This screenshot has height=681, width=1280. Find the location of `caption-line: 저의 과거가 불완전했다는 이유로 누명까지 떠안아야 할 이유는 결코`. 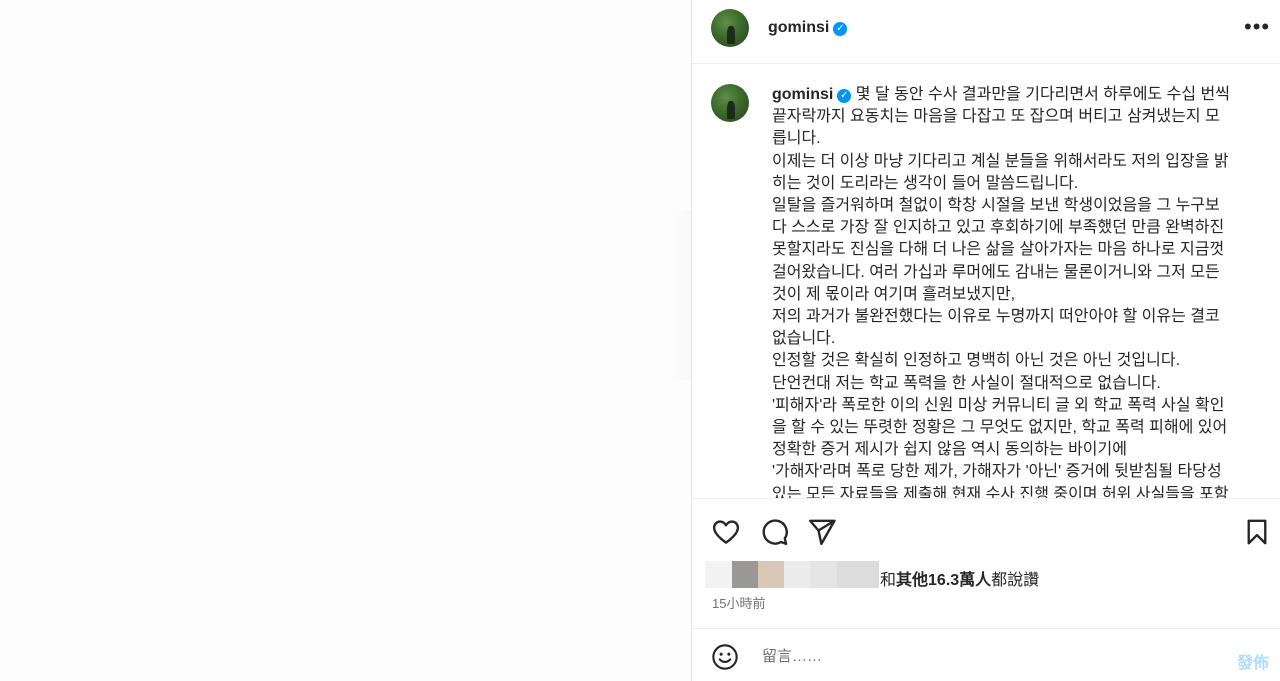

caption-line: 저의 과거가 불완전했다는 이유로 누명까지 떠안아야 할 이유는 결코 is located at coordinates (996, 317).